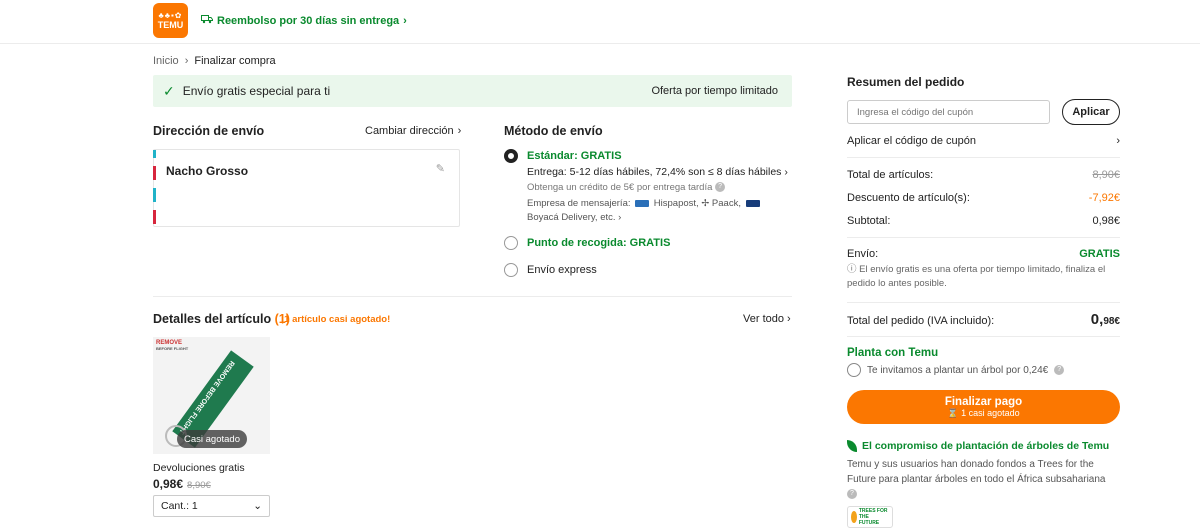  What do you see at coordinates (1097, 319) in the screenshot?
I see `order-total-int: 0,` at bounding box center [1097, 319].